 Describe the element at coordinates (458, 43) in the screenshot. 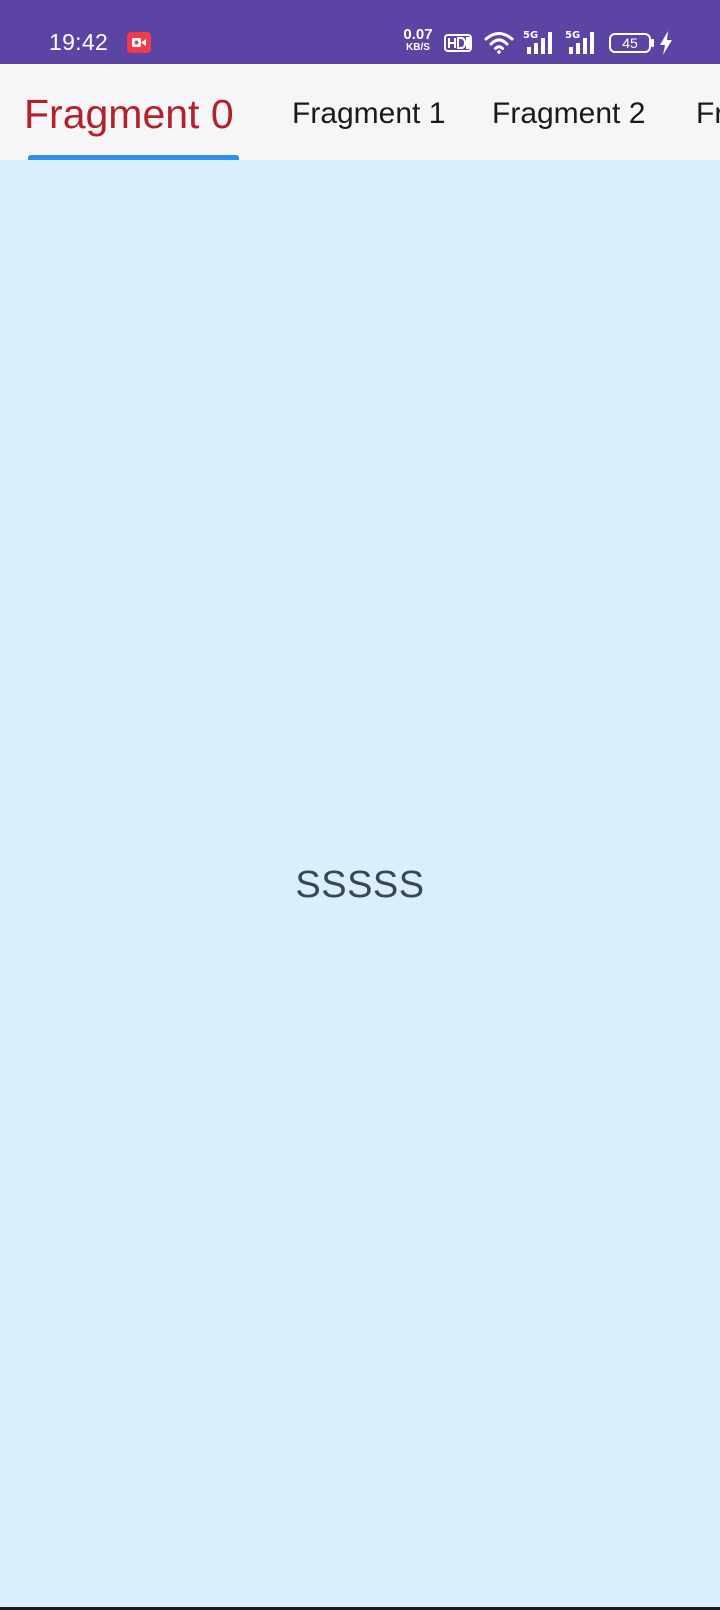

I see `hd-icon` at that location.